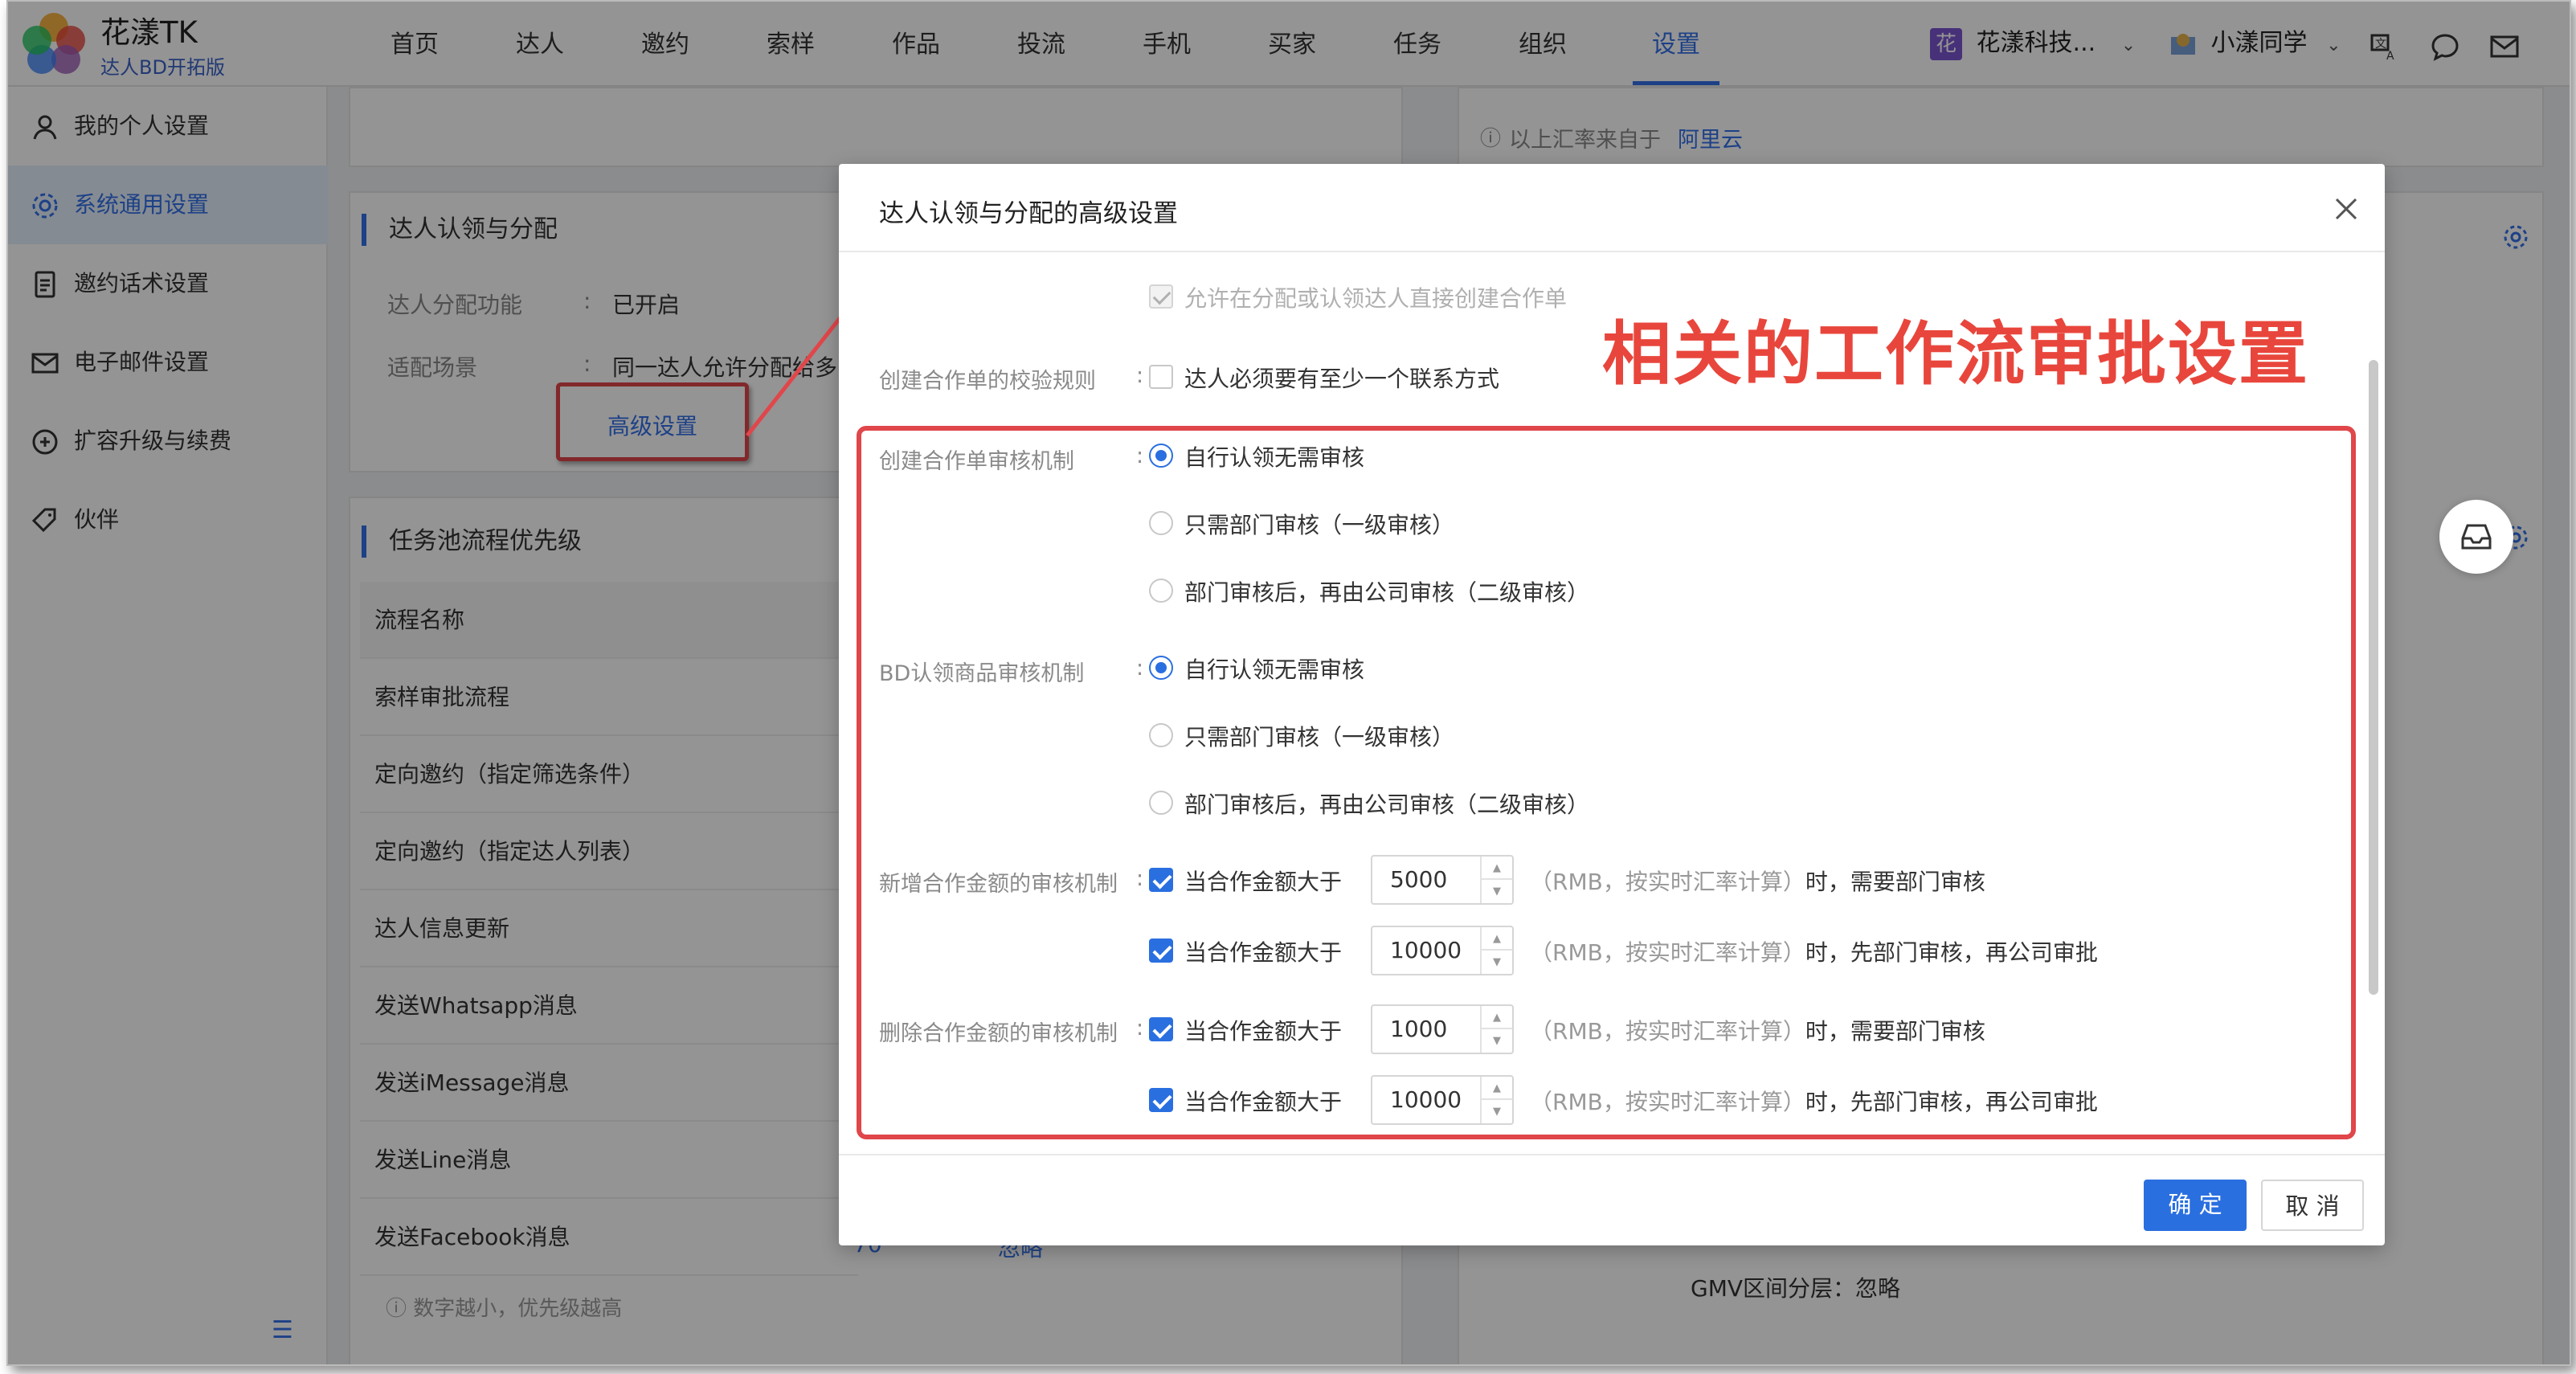 The image size is (2576, 1374). What do you see at coordinates (1161, 296) in the screenshot?
I see `allow-create-checkbox` at bounding box center [1161, 296].